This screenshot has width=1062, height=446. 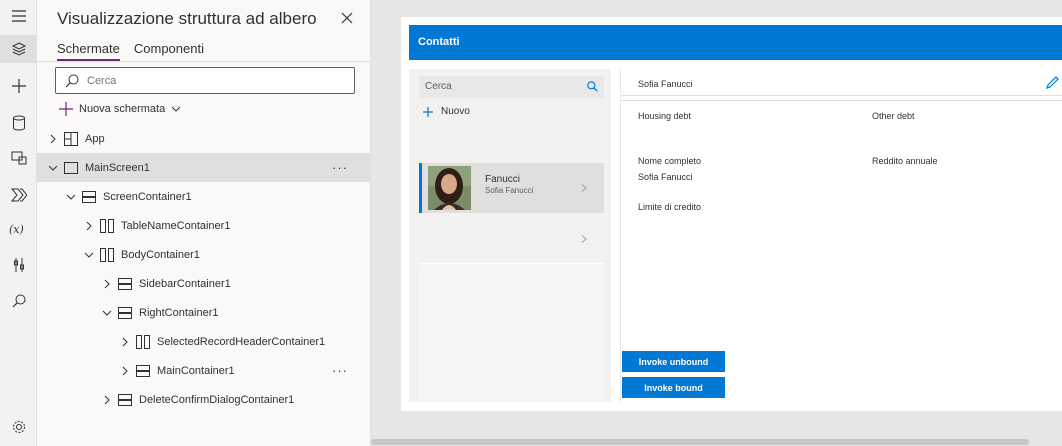 What do you see at coordinates (203, 196) in the screenshot?
I see `tree-node-screencontainer1: ScreenContainer1` at bounding box center [203, 196].